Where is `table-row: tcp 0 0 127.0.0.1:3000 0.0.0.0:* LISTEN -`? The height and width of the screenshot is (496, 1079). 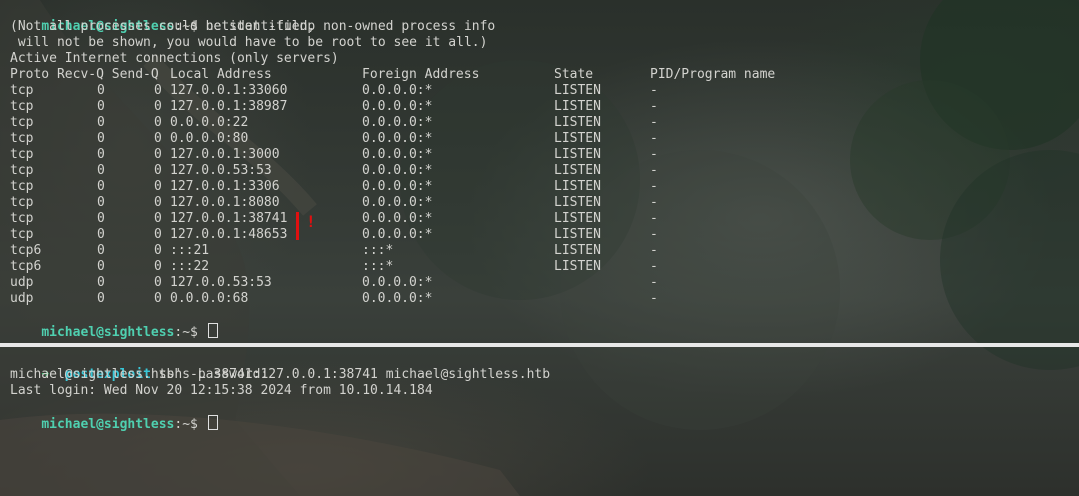 table-row: tcp 0 0 127.0.0.1:3000 0.0.0.0:* LISTEN - is located at coordinates (539, 155).